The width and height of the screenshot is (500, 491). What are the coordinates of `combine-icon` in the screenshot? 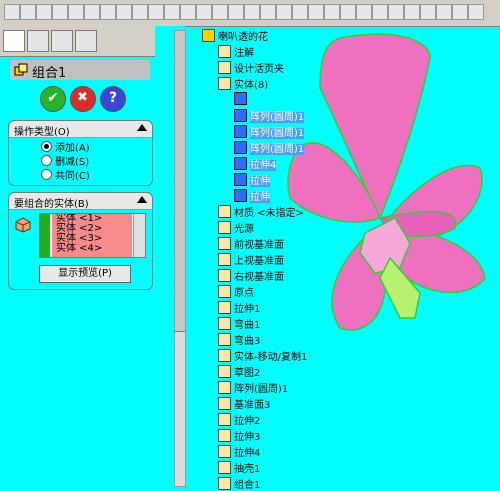 It's located at (21, 69).